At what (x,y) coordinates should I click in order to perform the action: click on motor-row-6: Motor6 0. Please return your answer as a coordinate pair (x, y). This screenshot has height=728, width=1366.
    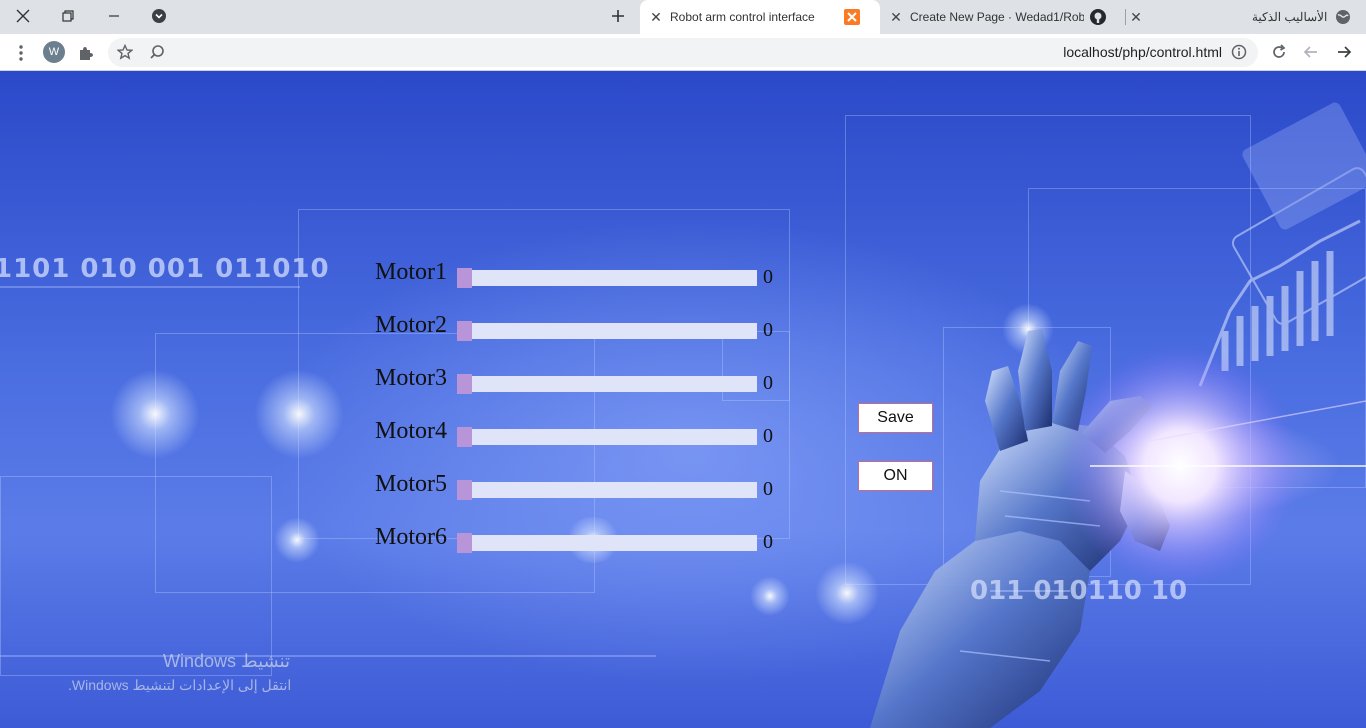
    Looking at the image, I should click on (580, 539).